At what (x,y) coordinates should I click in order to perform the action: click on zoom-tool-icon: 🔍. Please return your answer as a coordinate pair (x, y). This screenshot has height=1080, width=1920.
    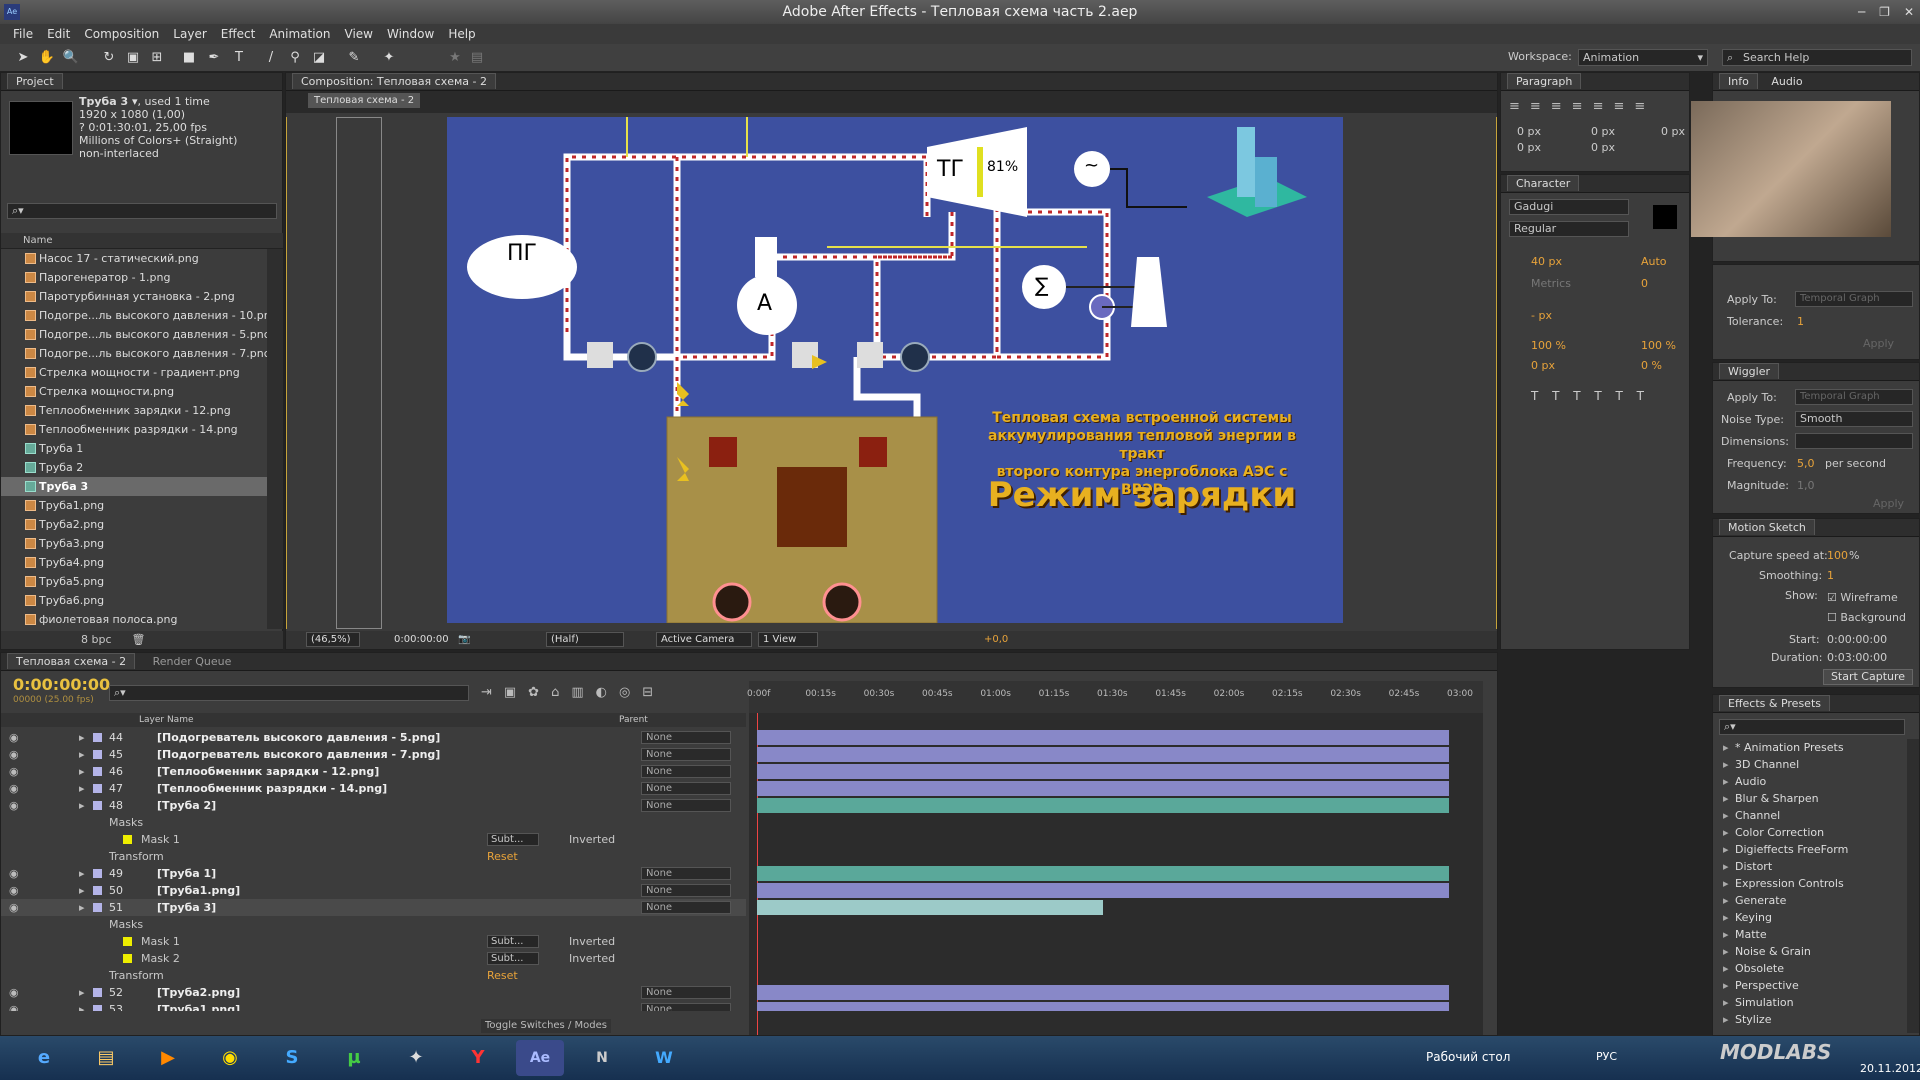
    Looking at the image, I should click on (71, 58).